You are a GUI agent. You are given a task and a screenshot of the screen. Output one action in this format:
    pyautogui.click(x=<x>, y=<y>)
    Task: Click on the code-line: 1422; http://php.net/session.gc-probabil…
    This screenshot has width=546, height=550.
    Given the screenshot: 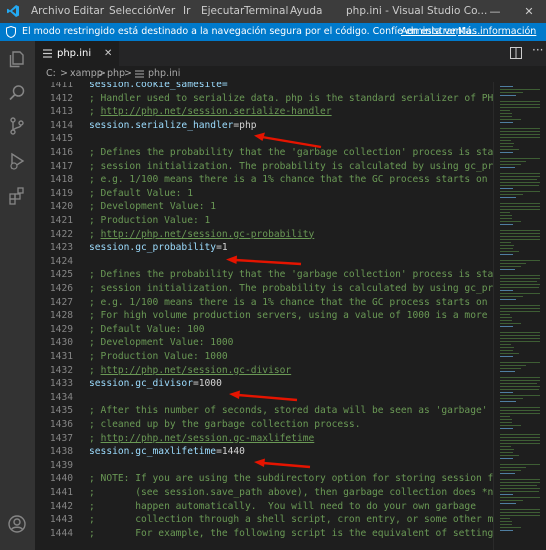 What is the action you would take?
    pyautogui.click(x=264, y=235)
    